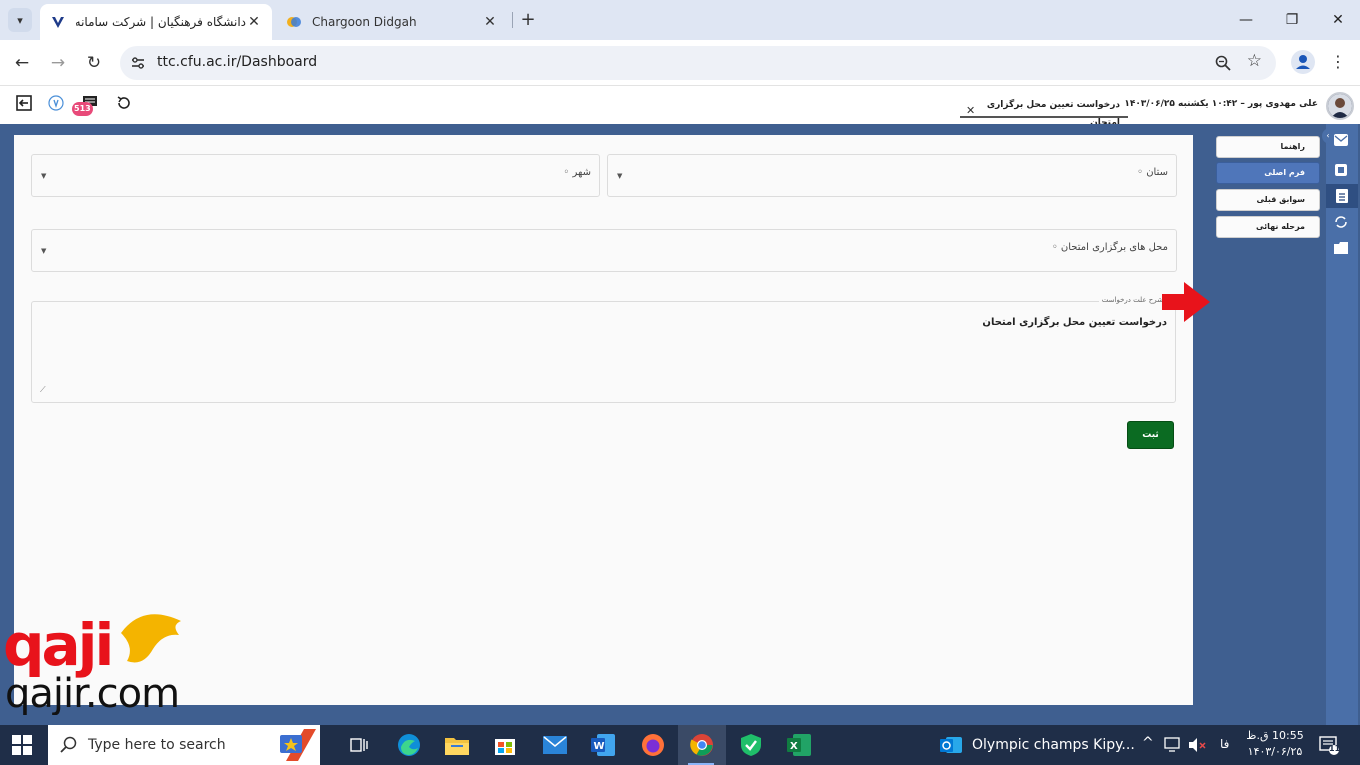  I want to click on zoom-icon, so click(1223, 63).